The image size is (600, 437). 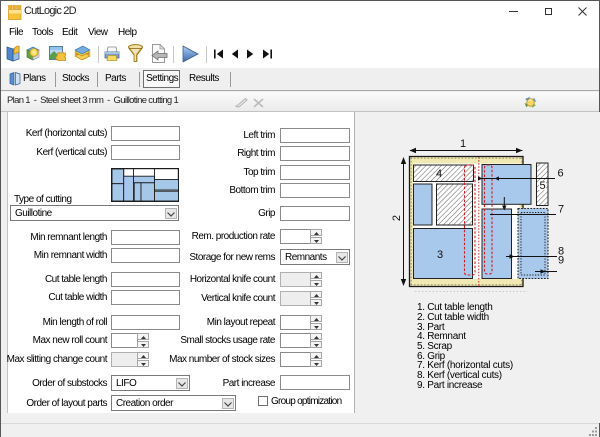 What do you see at coordinates (439, 174) in the screenshot?
I see `svg-text: 4` at bounding box center [439, 174].